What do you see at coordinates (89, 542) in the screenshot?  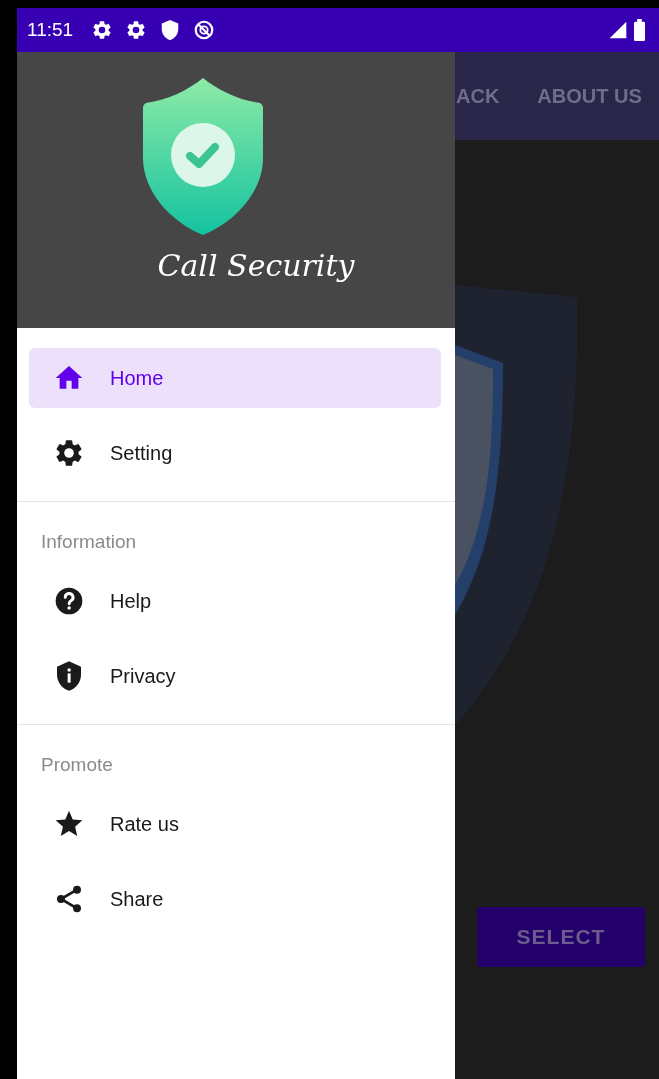 I see `section-header: Information` at bounding box center [89, 542].